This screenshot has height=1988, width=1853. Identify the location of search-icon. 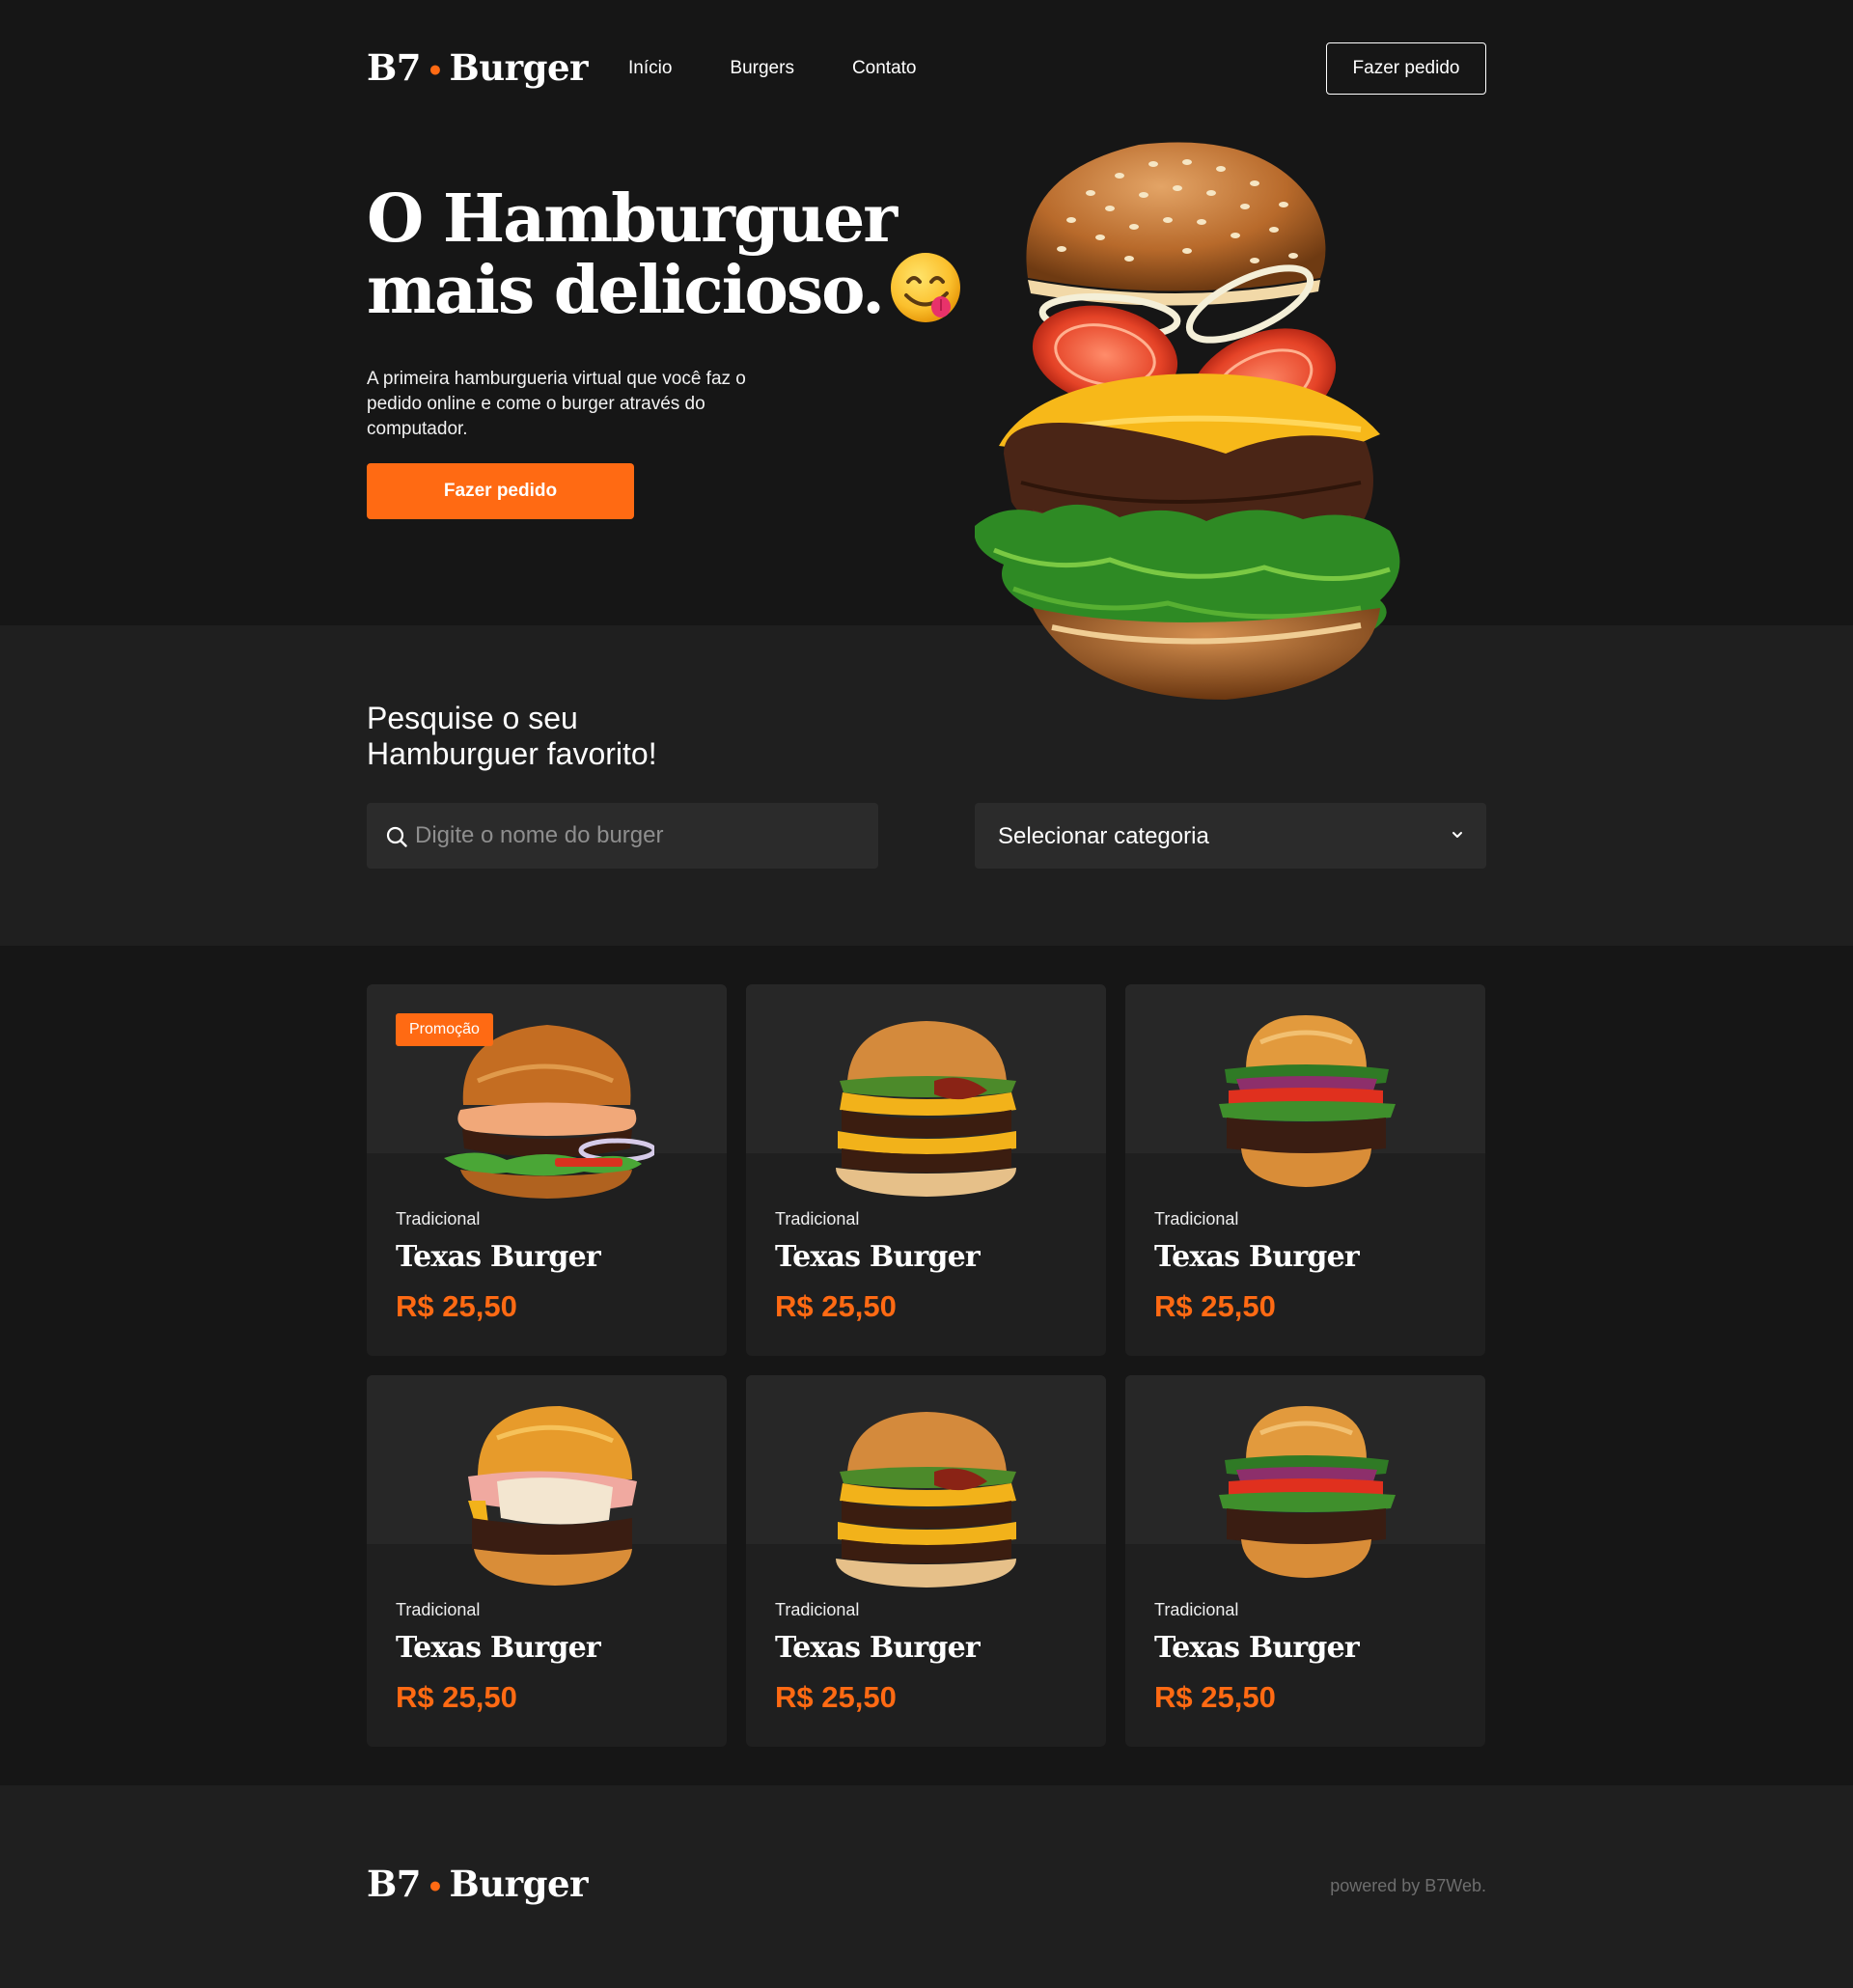
(396, 836).